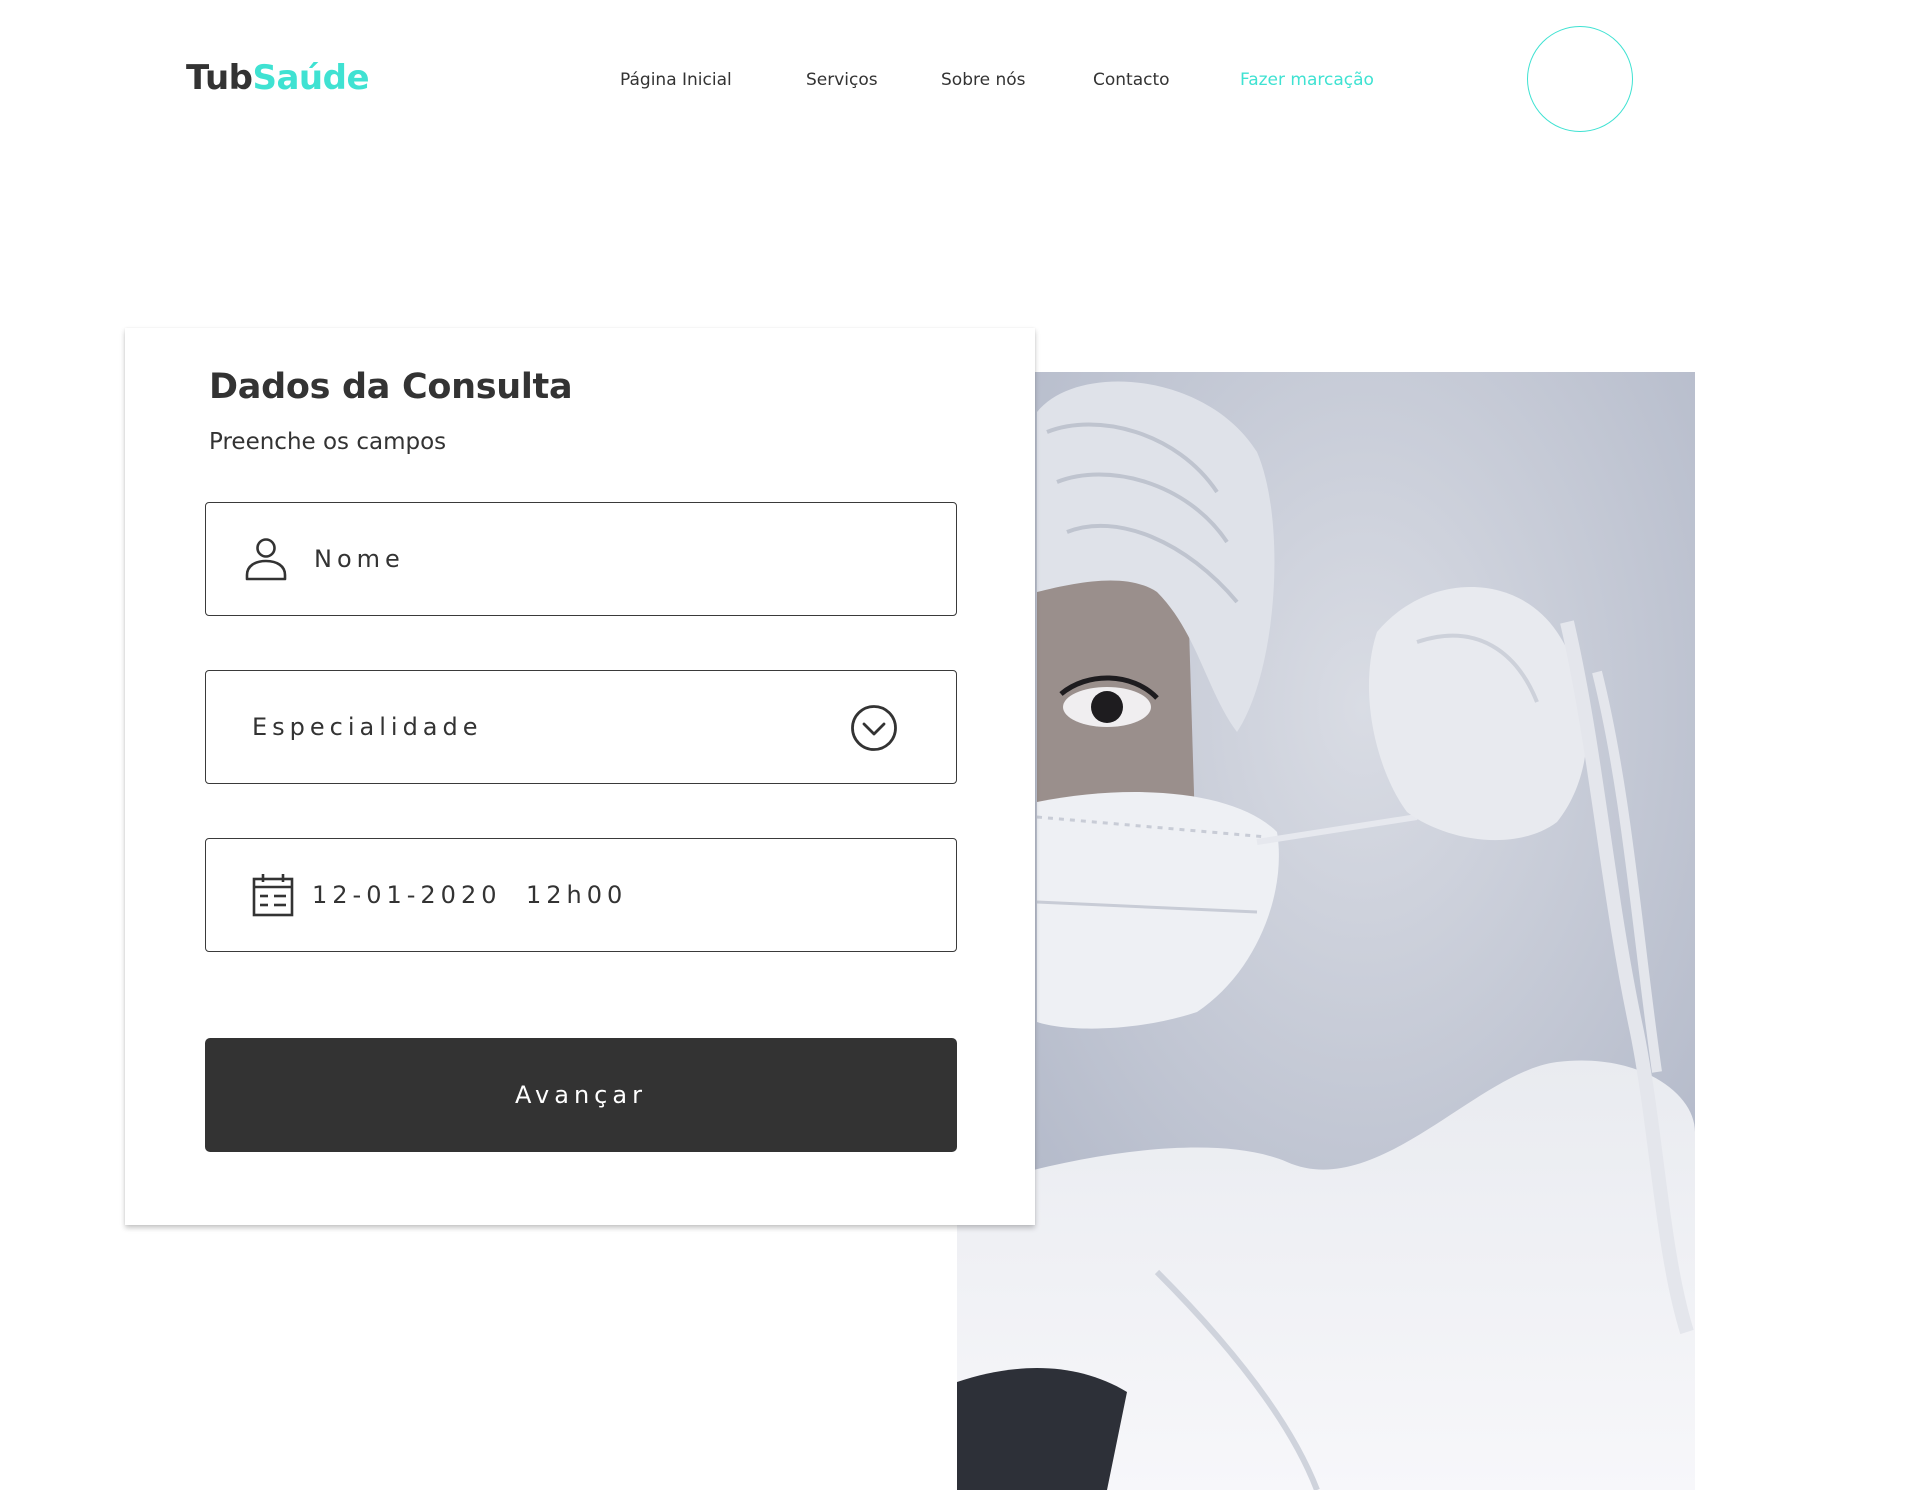 The width and height of the screenshot is (1920, 1490). What do you see at coordinates (273, 895) in the screenshot?
I see `calendar-icon` at bounding box center [273, 895].